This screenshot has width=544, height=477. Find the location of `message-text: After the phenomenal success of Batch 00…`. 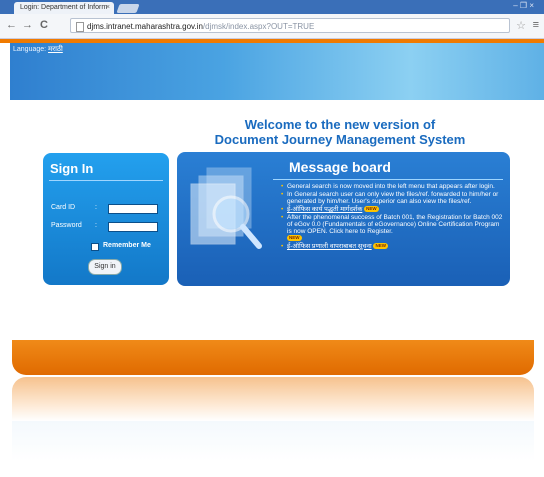

message-text: After the phenomenal success of Batch 00… is located at coordinates (394, 224).